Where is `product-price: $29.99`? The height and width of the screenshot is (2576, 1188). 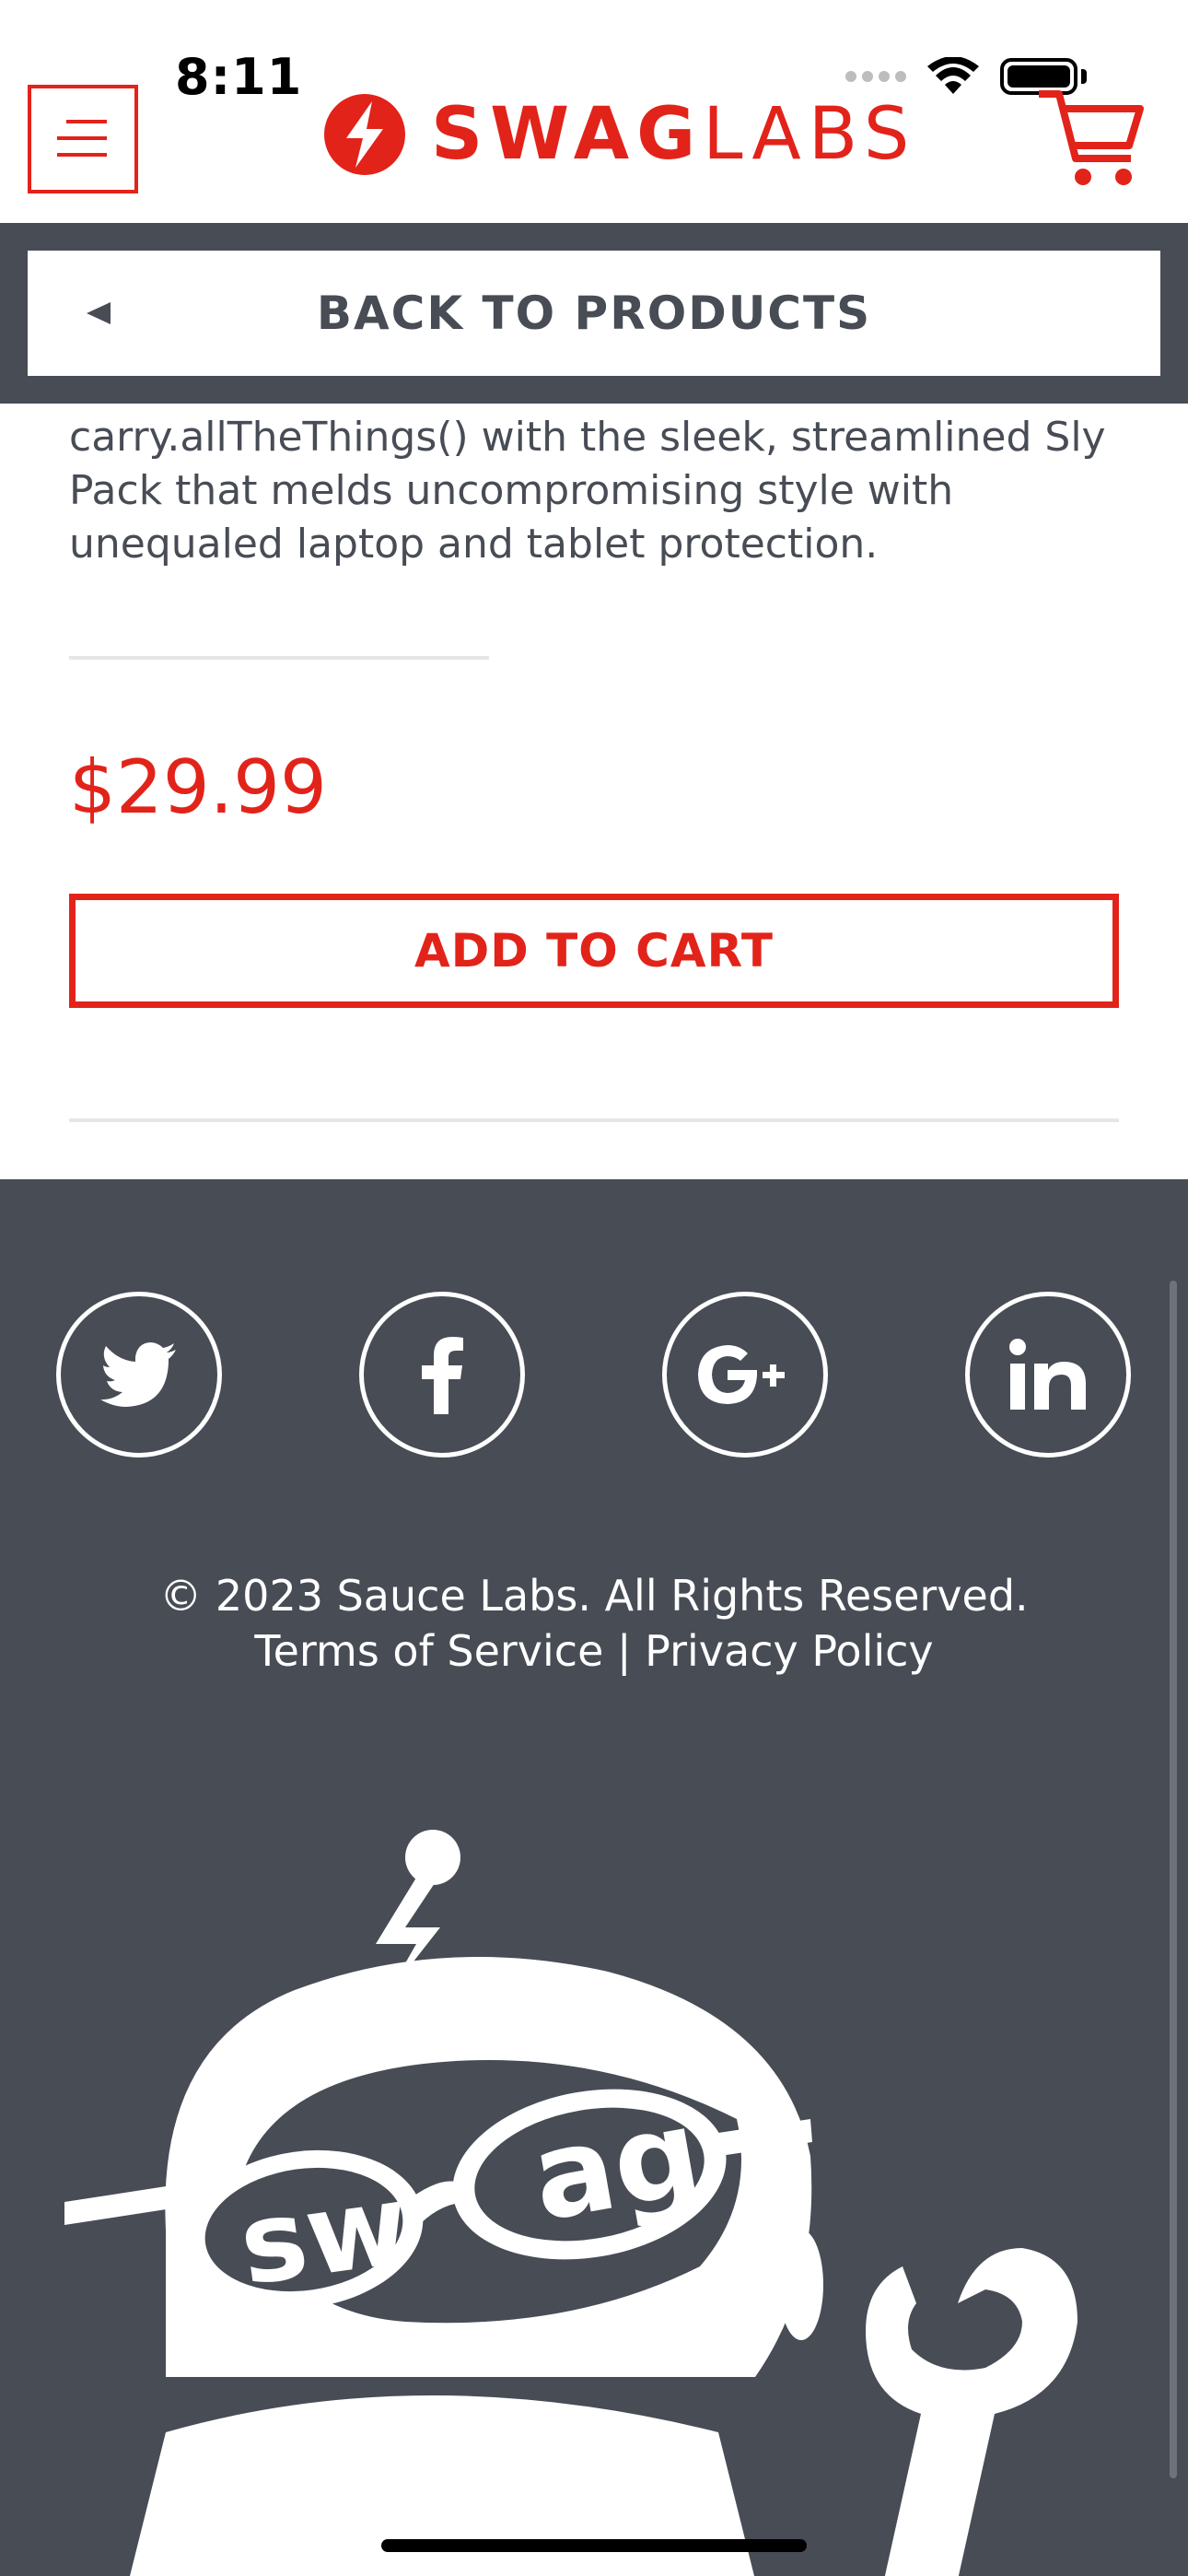
product-price: $29.99 is located at coordinates (198, 787).